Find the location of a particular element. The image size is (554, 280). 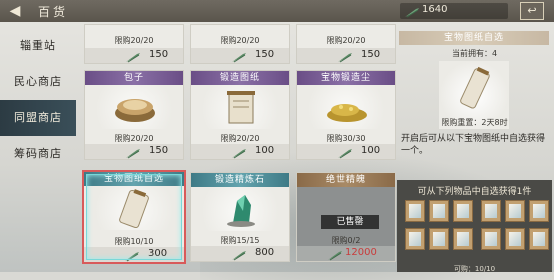

item-name: 宝物图纸自选 is located at coordinates (134, 179).